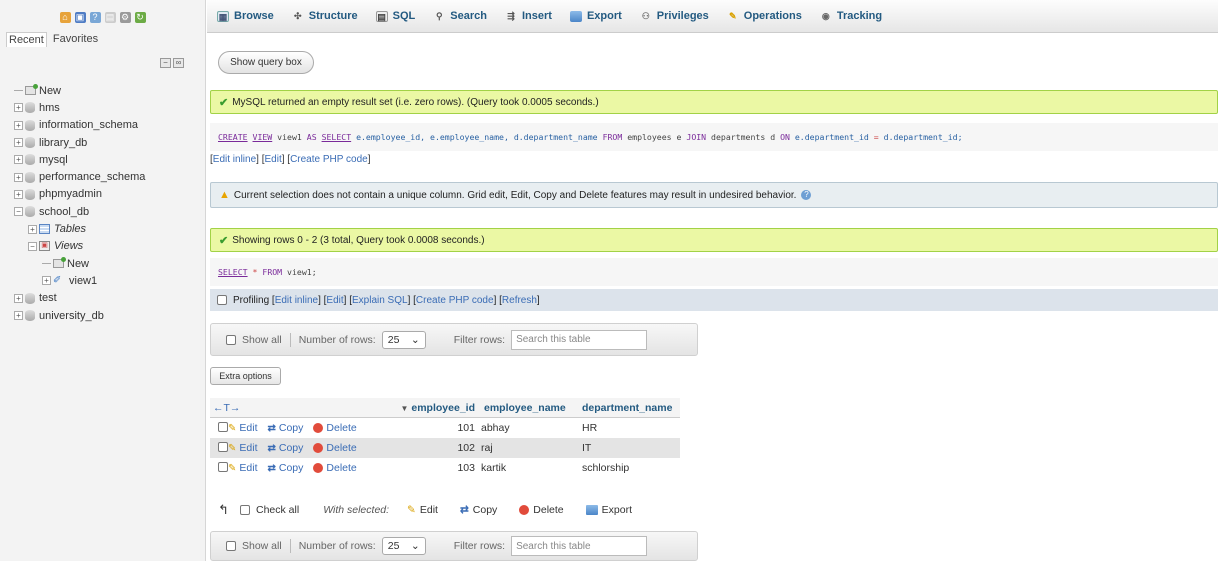 The image size is (1218, 561). Describe the element at coordinates (627, 428) in the screenshot. I see `cell-department-name: HR` at that location.